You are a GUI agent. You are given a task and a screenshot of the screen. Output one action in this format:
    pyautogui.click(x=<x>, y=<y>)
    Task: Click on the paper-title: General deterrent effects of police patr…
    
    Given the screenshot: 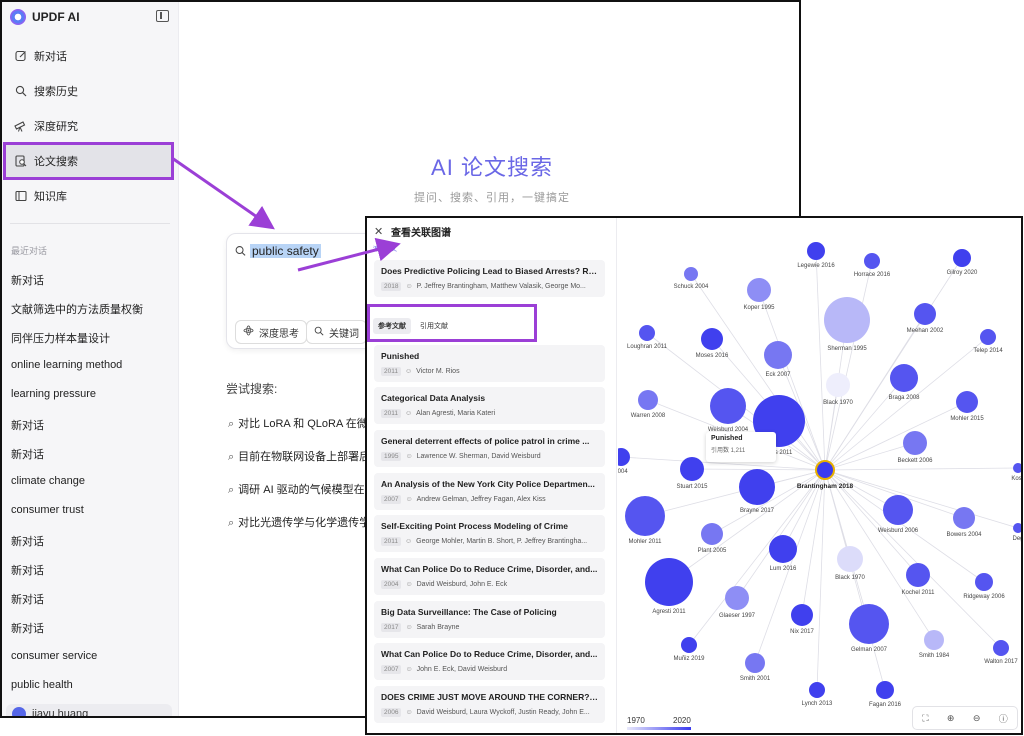 What is the action you would take?
    pyautogui.click(x=485, y=441)
    